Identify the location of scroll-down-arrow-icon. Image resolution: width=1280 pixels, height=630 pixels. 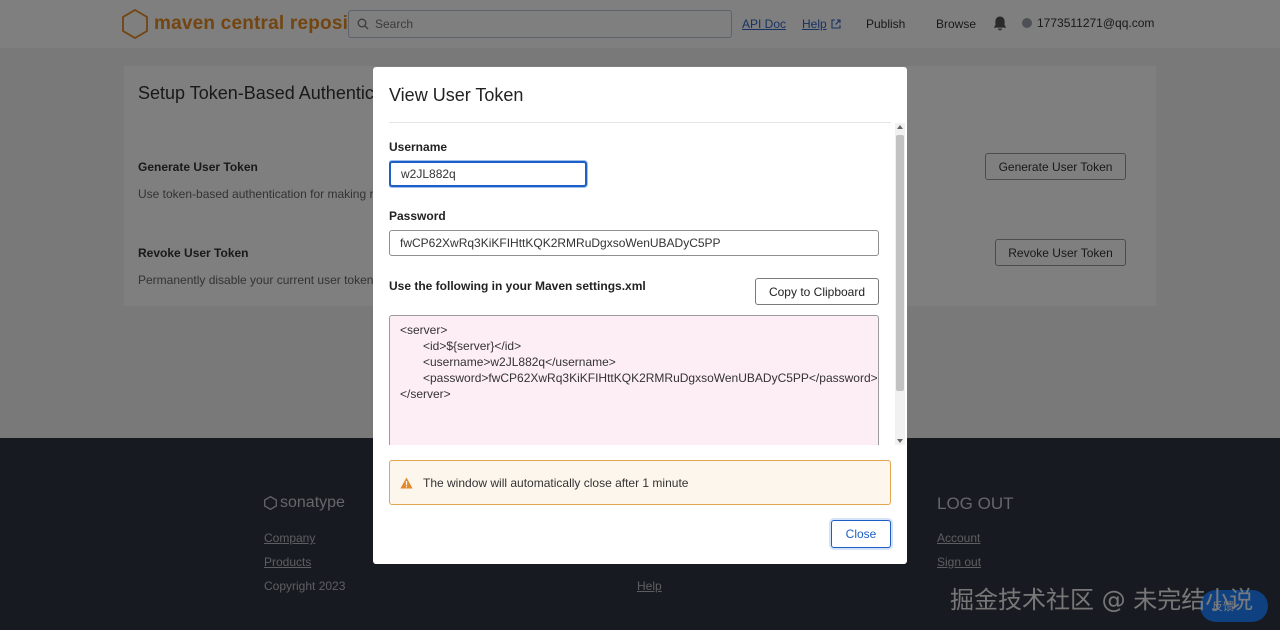
(900, 441).